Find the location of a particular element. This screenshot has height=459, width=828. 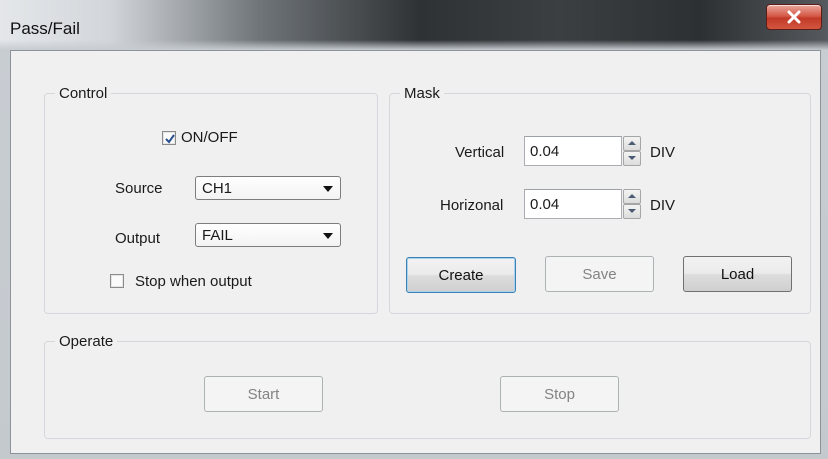

source-select: CH1 is located at coordinates (268, 188).